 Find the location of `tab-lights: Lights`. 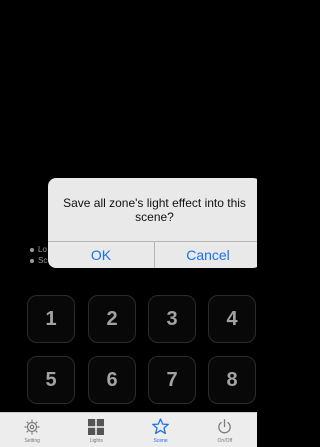

tab-lights: Lights is located at coordinates (96, 430).